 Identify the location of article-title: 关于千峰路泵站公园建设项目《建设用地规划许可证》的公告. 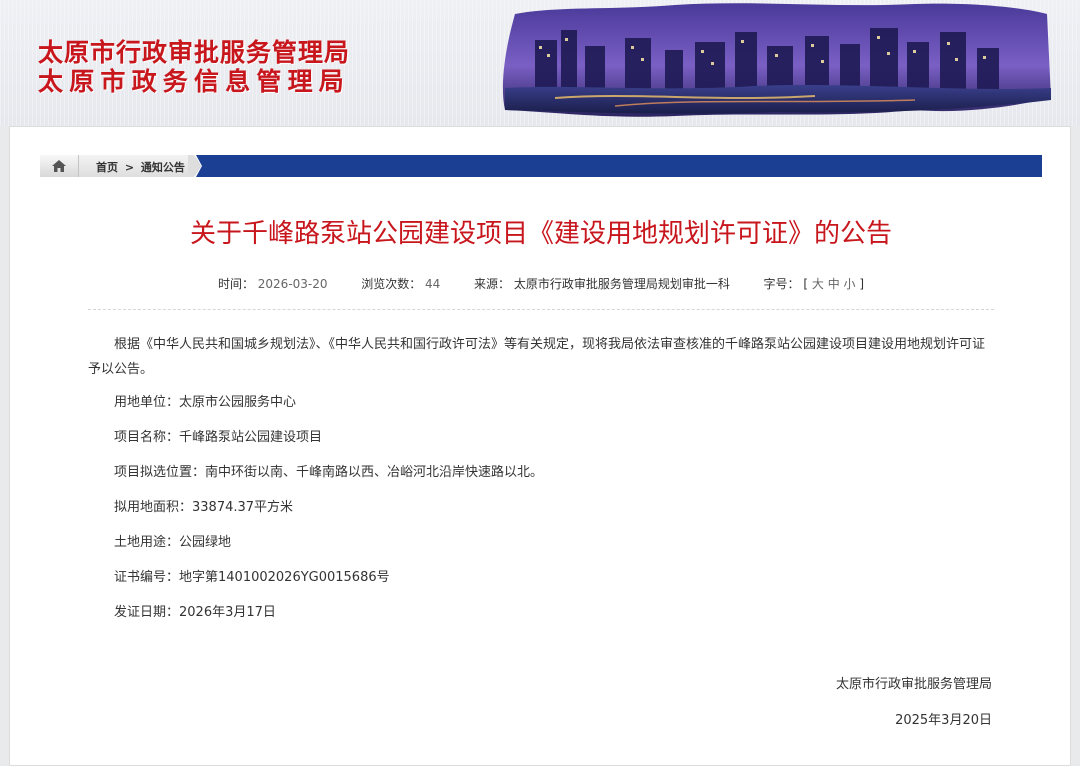
(540, 234).